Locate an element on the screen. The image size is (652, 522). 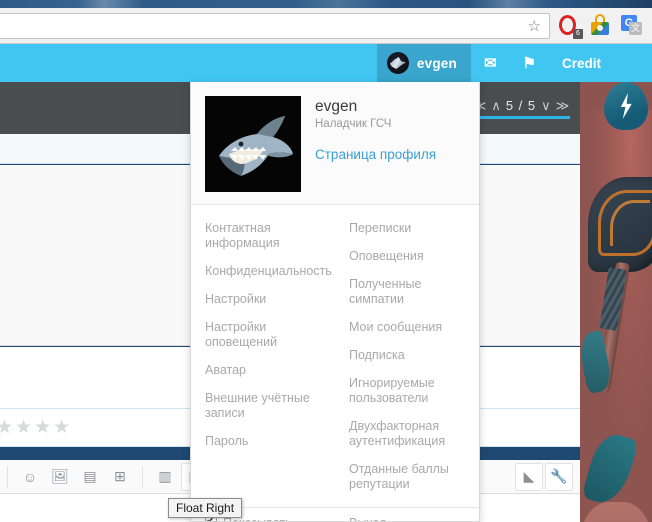
star-rating: ★★★★ is located at coordinates (36, 427).